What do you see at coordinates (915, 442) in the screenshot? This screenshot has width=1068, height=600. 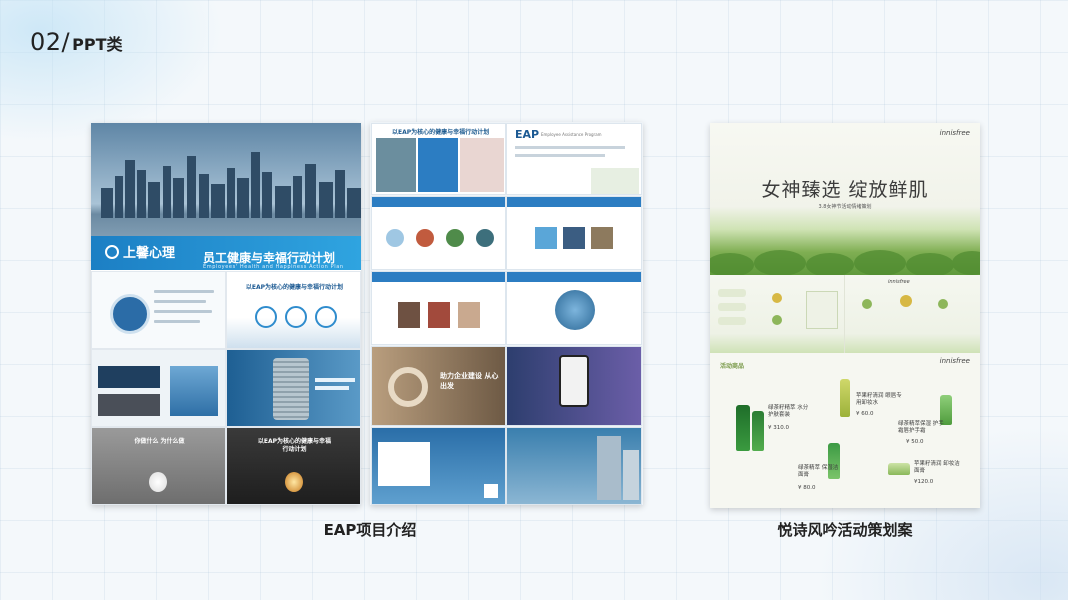 I see `product-3-price: ¥ 50.0` at bounding box center [915, 442].